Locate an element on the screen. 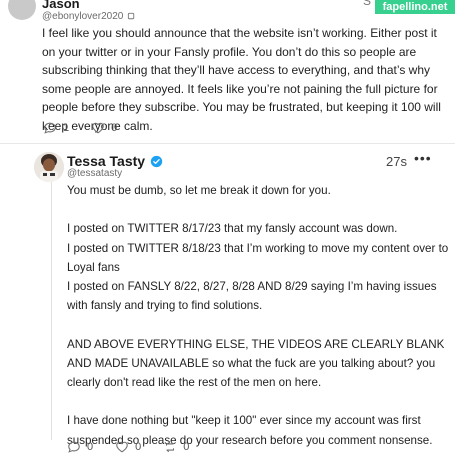  copy-icon is located at coordinates (131, 16).